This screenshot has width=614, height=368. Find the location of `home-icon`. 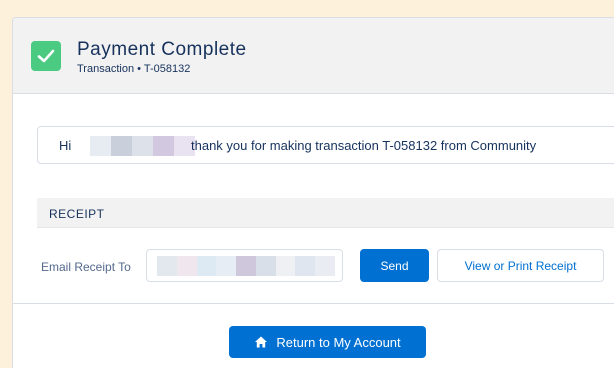

home-icon is located at coordinates (261, 342).